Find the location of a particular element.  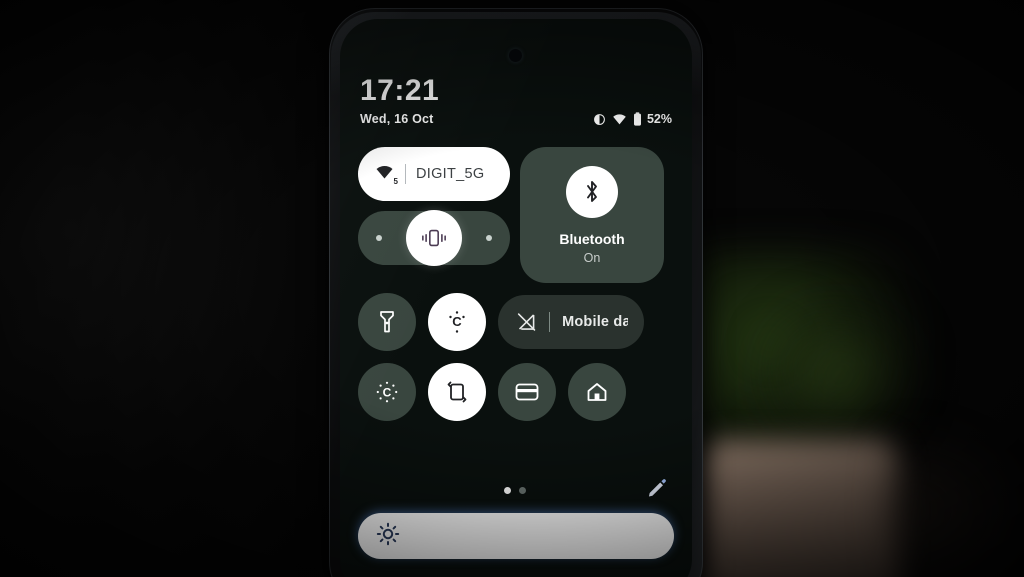

mobile-data-label: Mobile da is located at coordinates (595, 322).